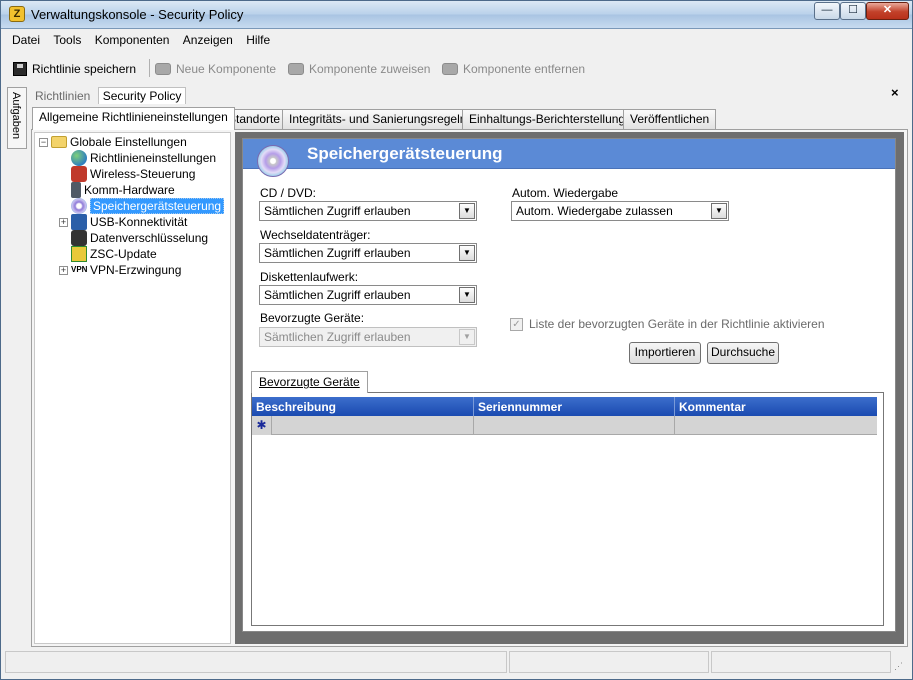 This screenshot has width=913, height=680. I want to click on save-policy-button: Richtlinie speichern, so click(74, 69).